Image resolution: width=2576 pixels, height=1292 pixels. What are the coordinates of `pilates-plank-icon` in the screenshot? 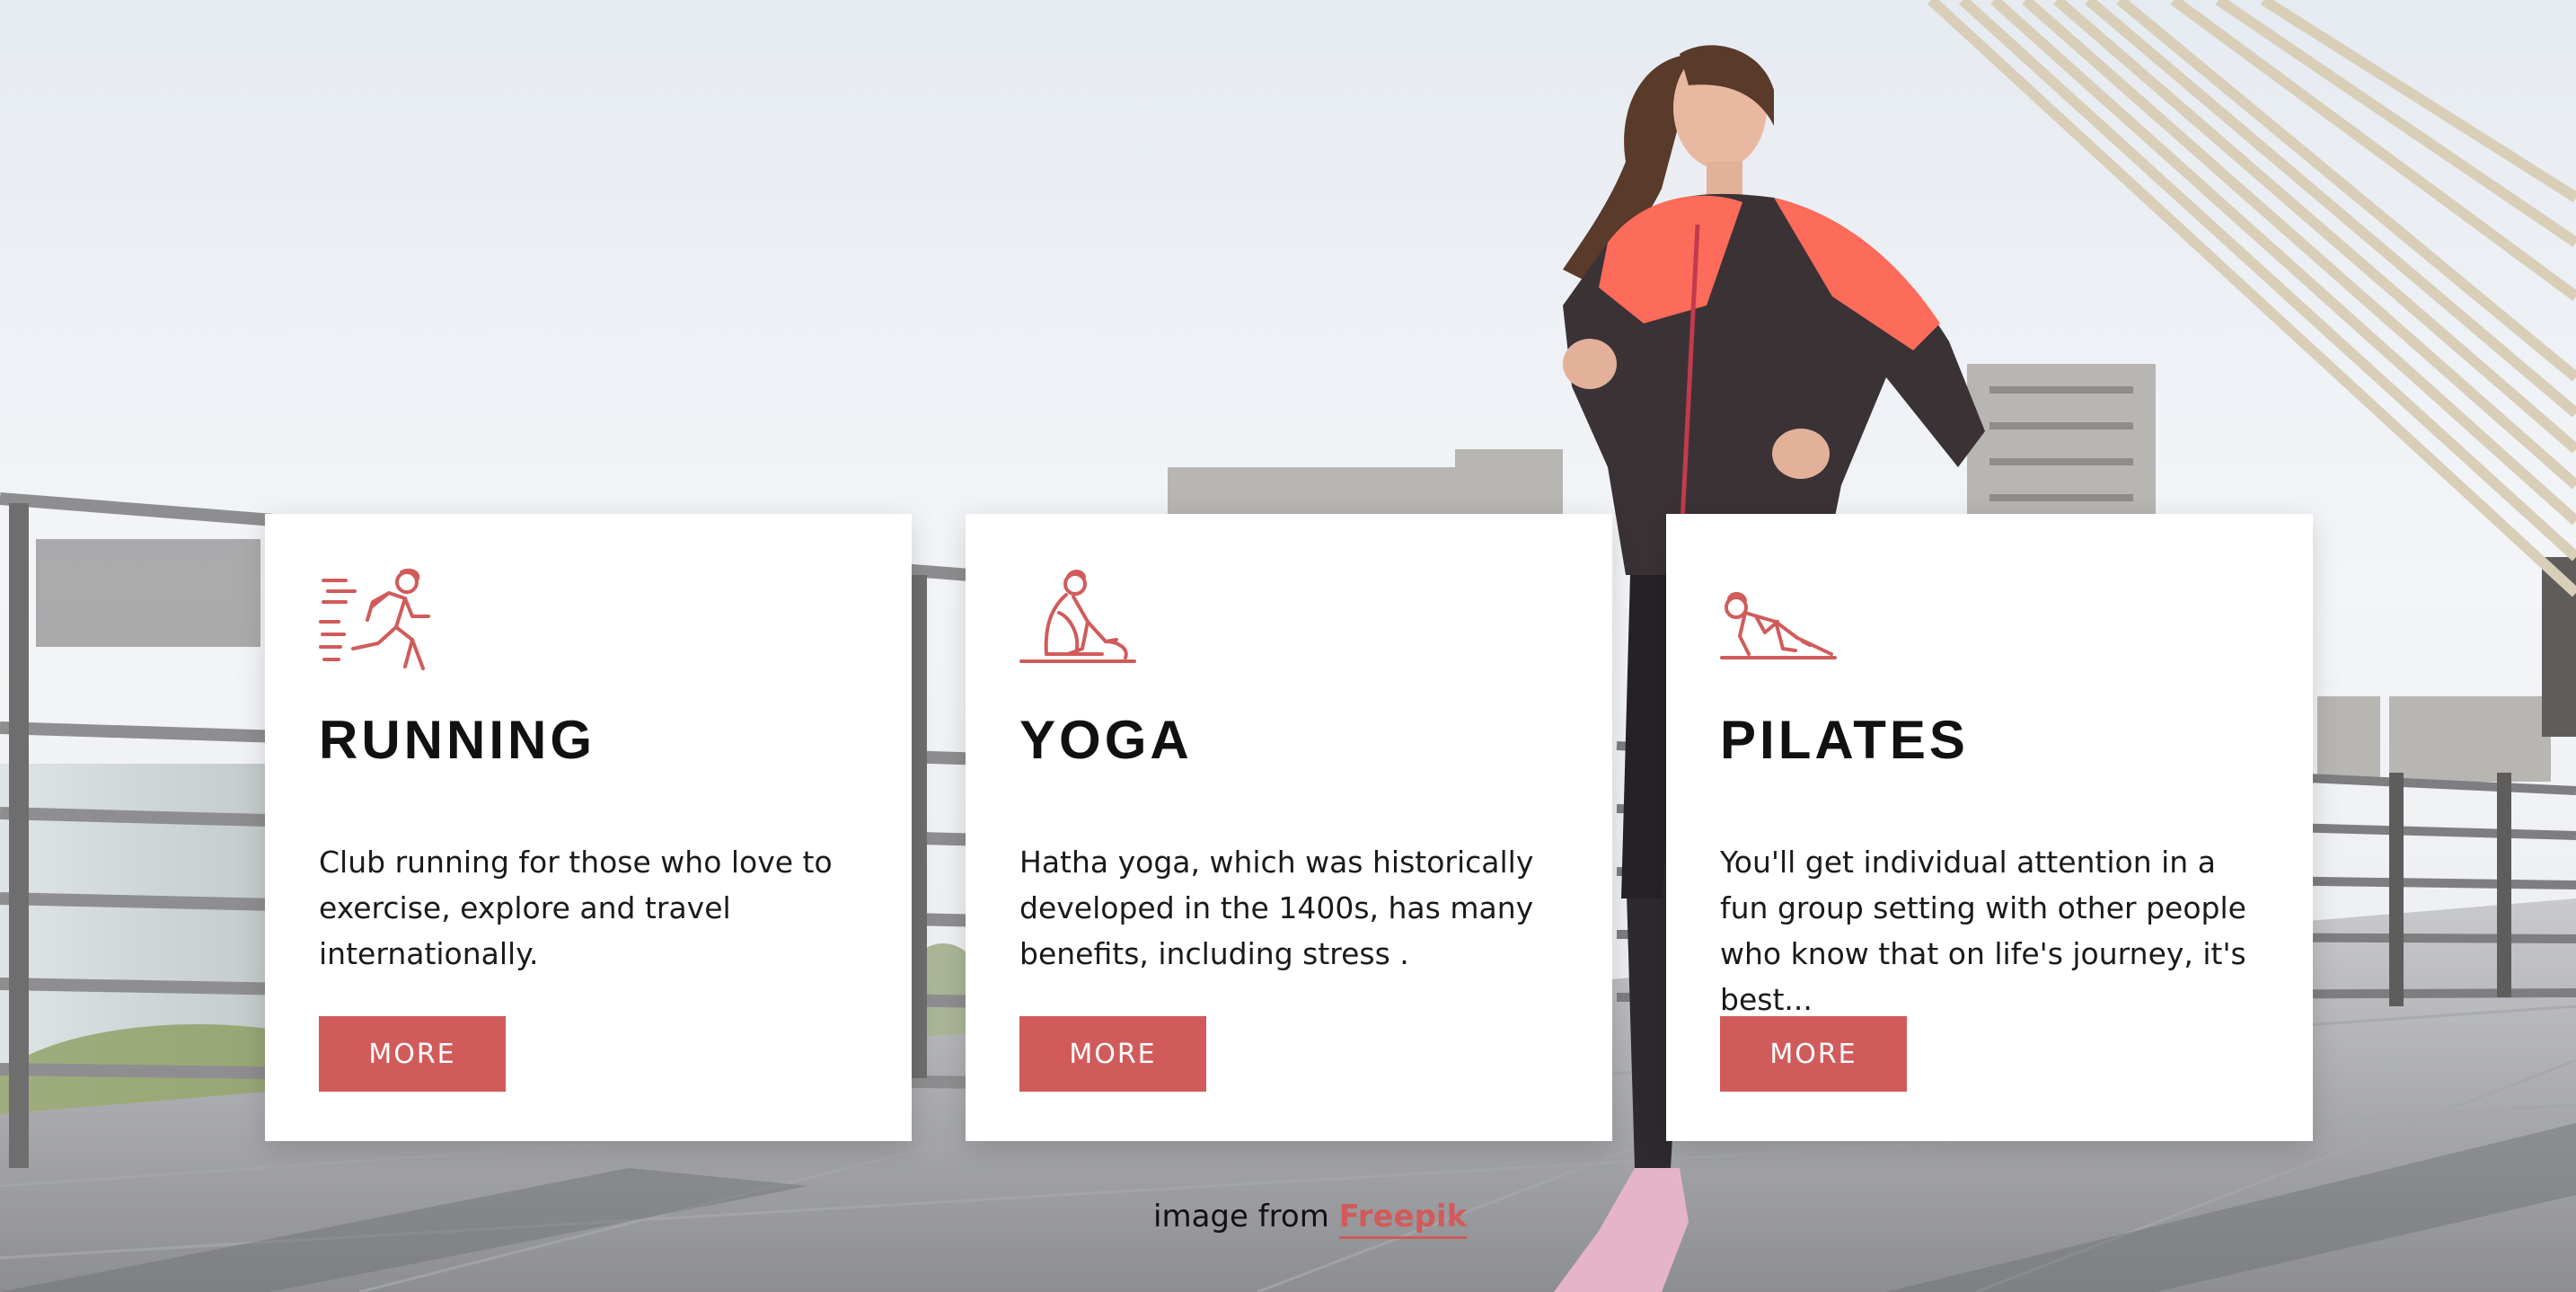 It's located at (1778, 625).